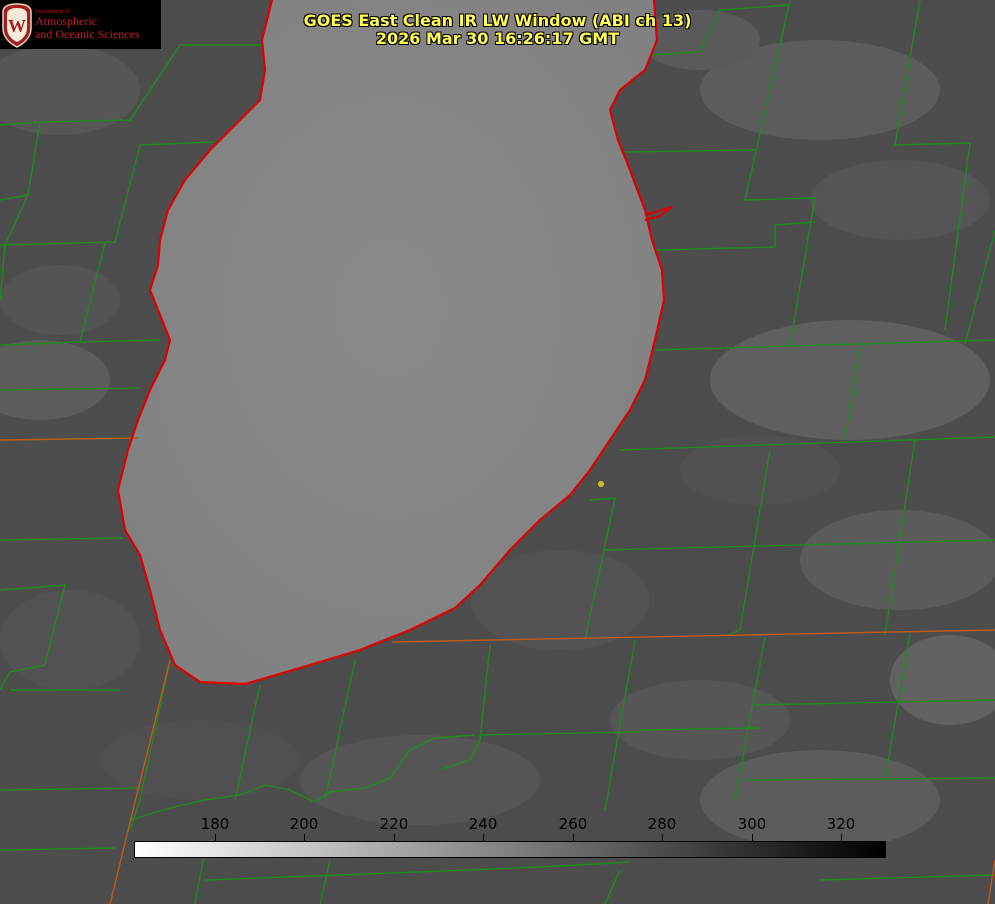 Image resolution: width=995 pixels, height=904 pixels. I want to click on temperature-colorbar, so click(510, 849).